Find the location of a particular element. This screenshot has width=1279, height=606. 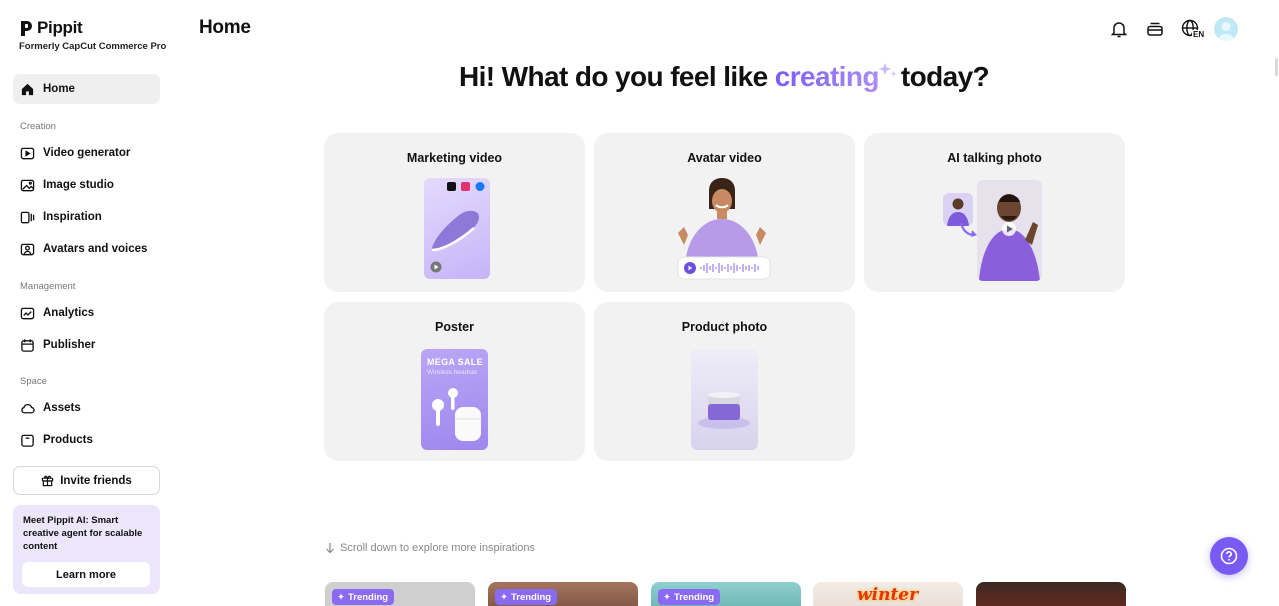

calendar-icon is located at coordinates (27, 345).